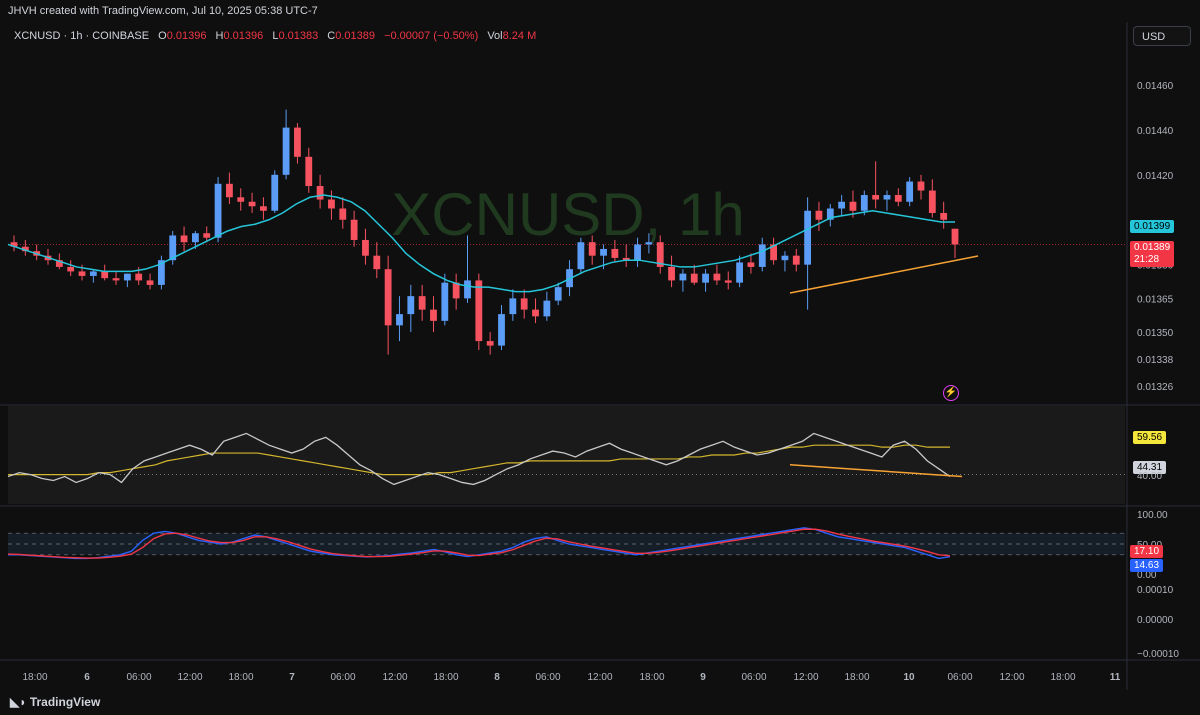 The height and width of the screenshot is (715, 1200). Describe the element at coordinates (1147, 565) in the screenshot. I see `stoch-k-tag: 14.63` at that location.